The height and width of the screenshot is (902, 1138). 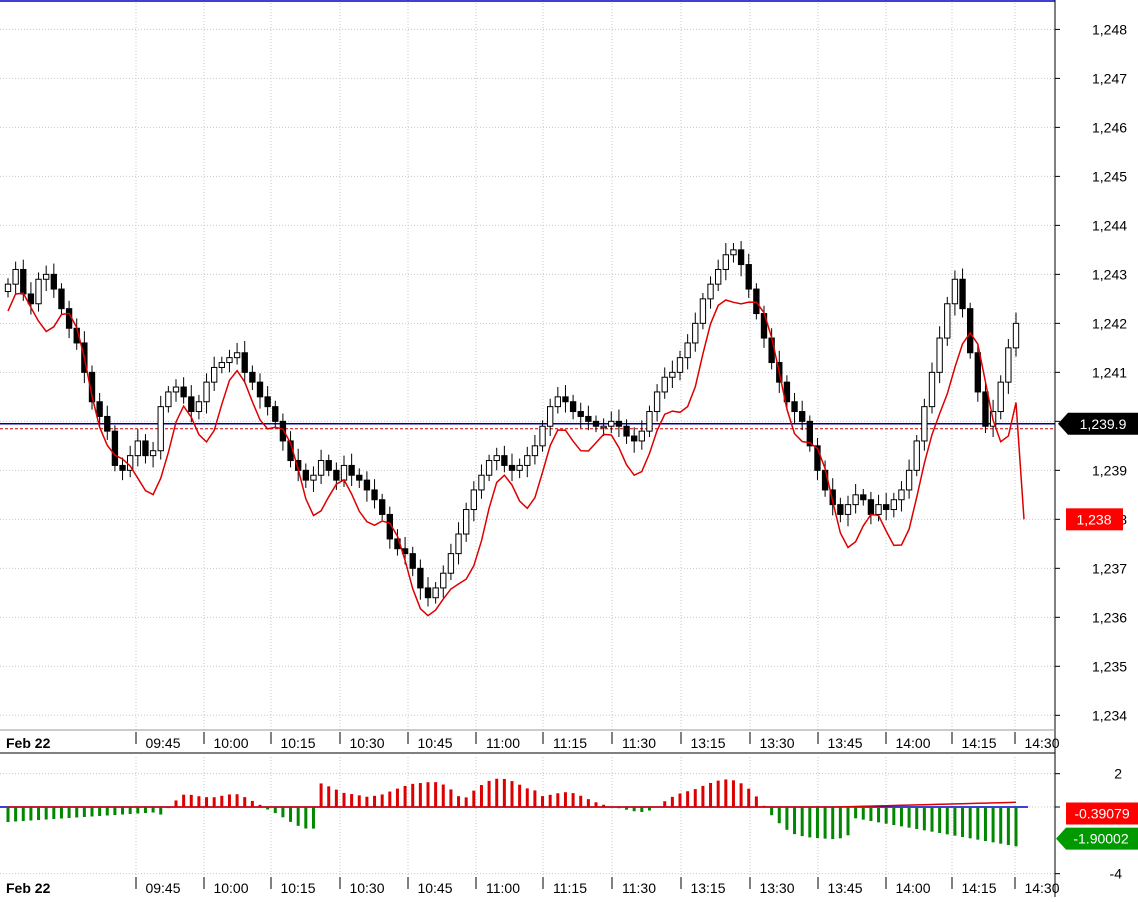 I want to click on time-label: 14:15, so click(x=978, y=743).